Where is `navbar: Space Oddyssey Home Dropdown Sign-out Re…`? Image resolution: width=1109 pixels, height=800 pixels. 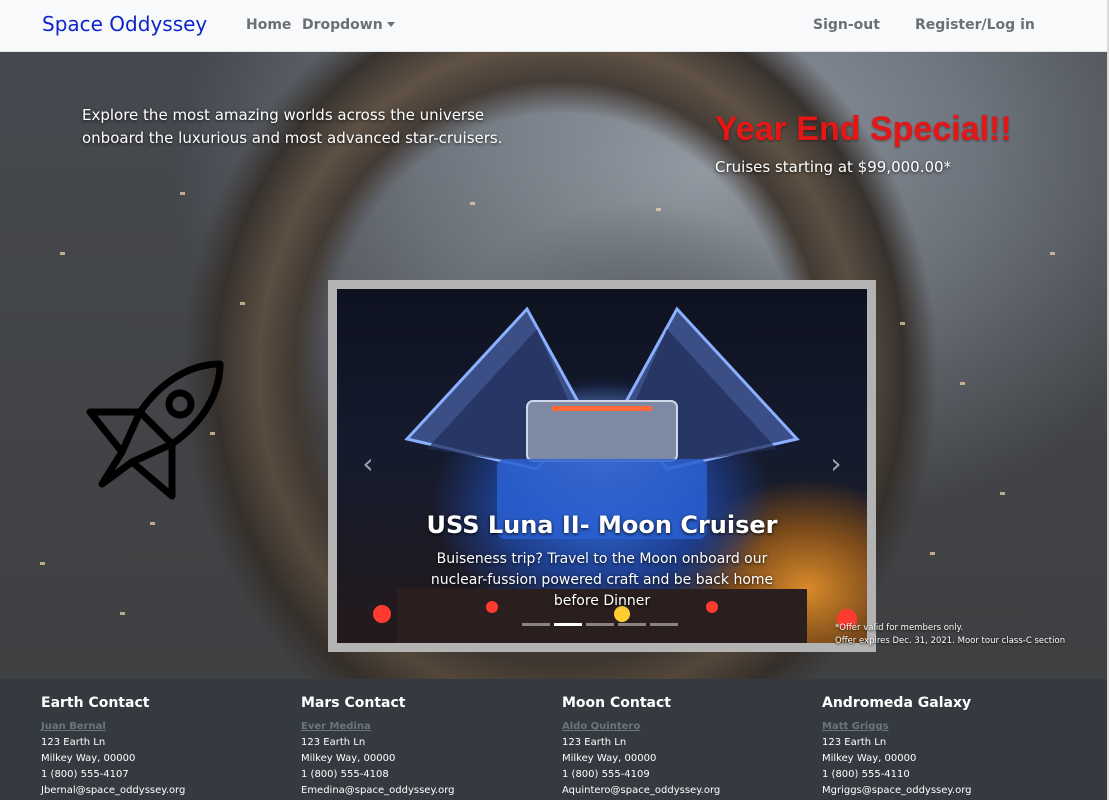 navbar: Space Oddyssey Home Dropdown Sign-out Re… is located at coordinates (554, 26).